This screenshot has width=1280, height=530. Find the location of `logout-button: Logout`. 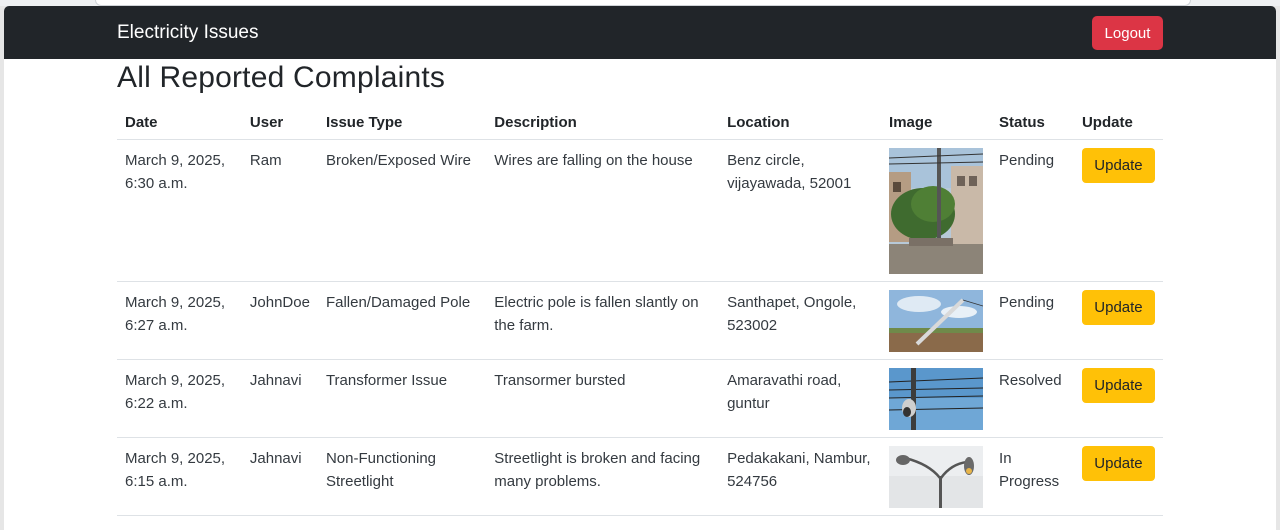

logout-button: Logout is located at coordinates (1127, 33).